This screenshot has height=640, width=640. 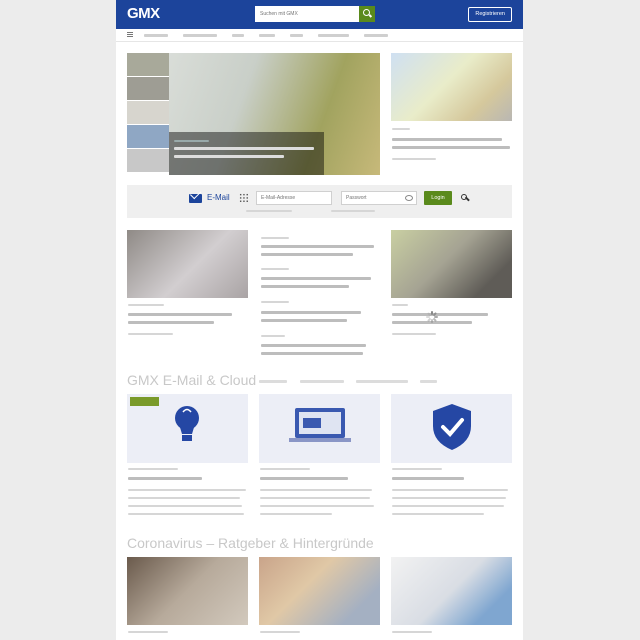 What do you see at coordinates (294, 198) in the screenshot?
I see `email-field` at bounding box center [294, 198].